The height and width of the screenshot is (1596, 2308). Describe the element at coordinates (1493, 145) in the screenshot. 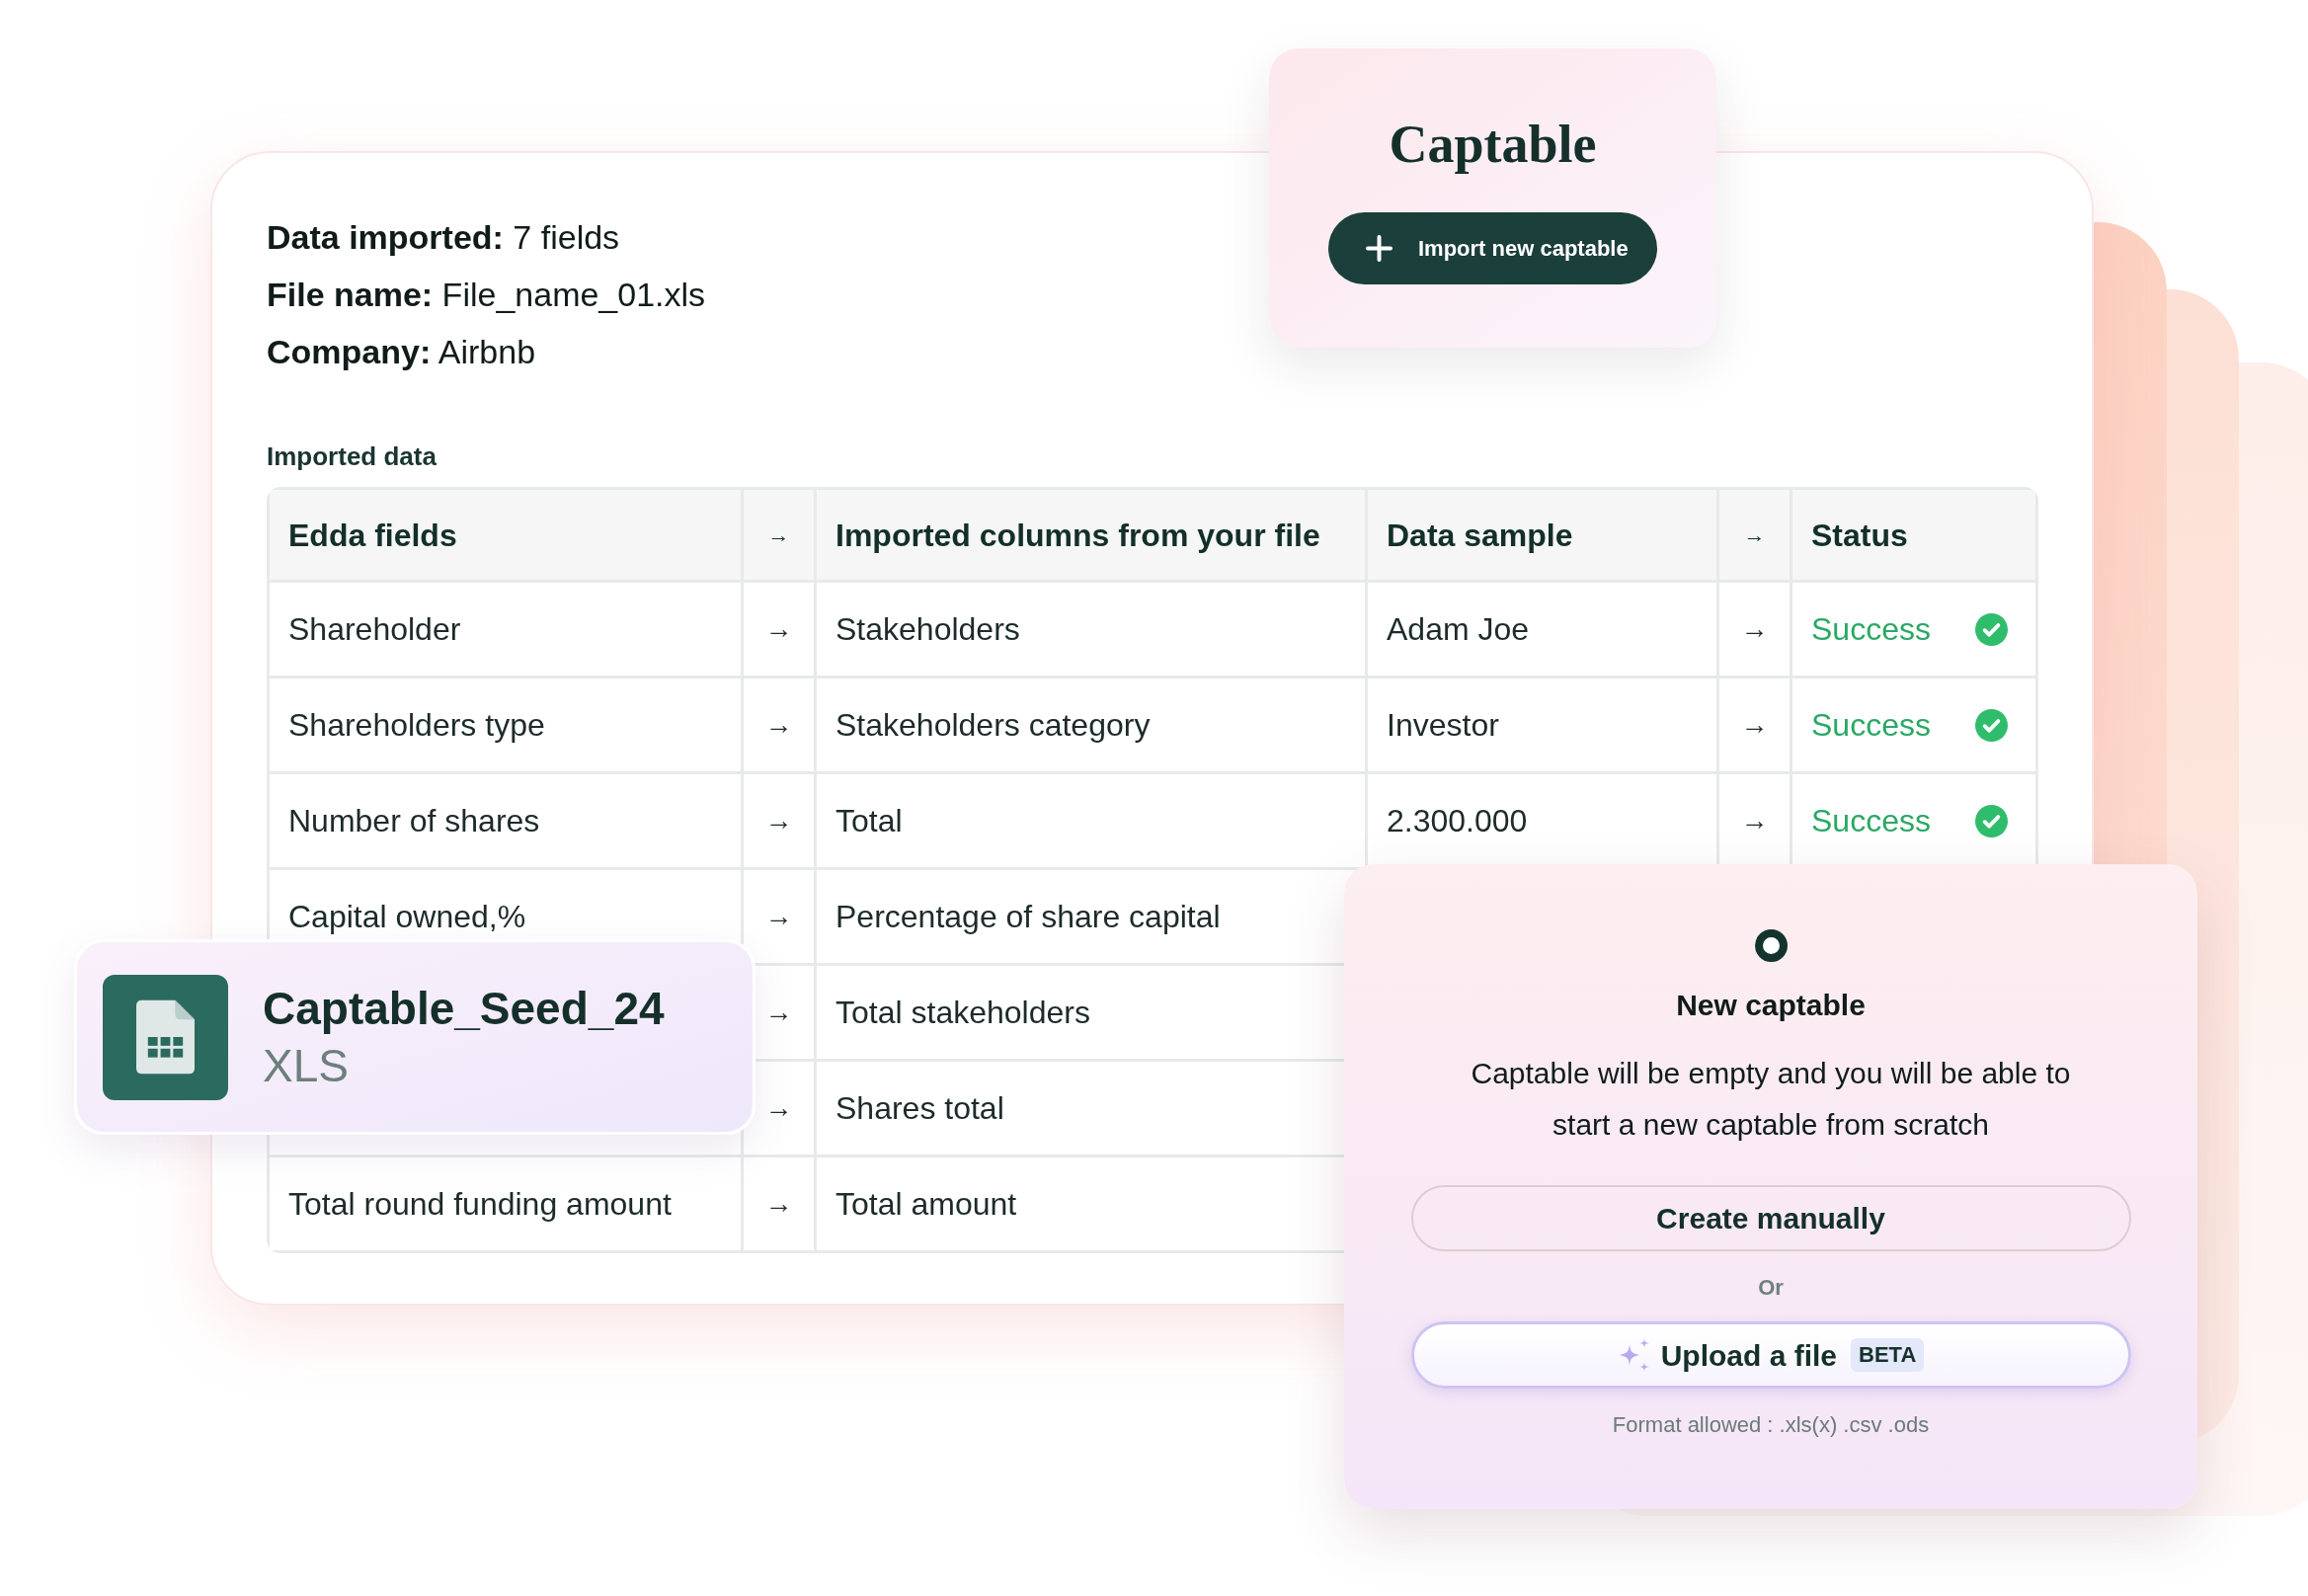

I see `card-title: Captable` at that location.